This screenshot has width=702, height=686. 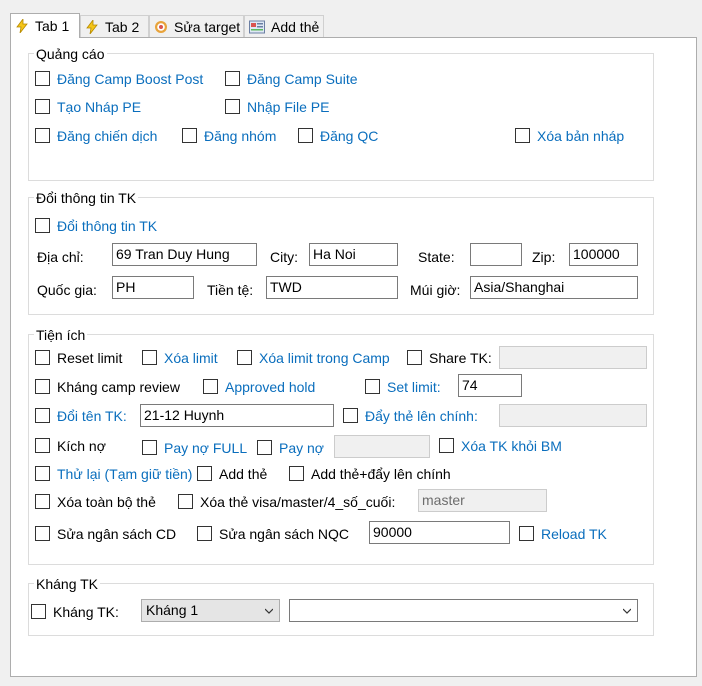 I want to click on tien-ich-title: Tiện ích, so click(x=61, y=335).